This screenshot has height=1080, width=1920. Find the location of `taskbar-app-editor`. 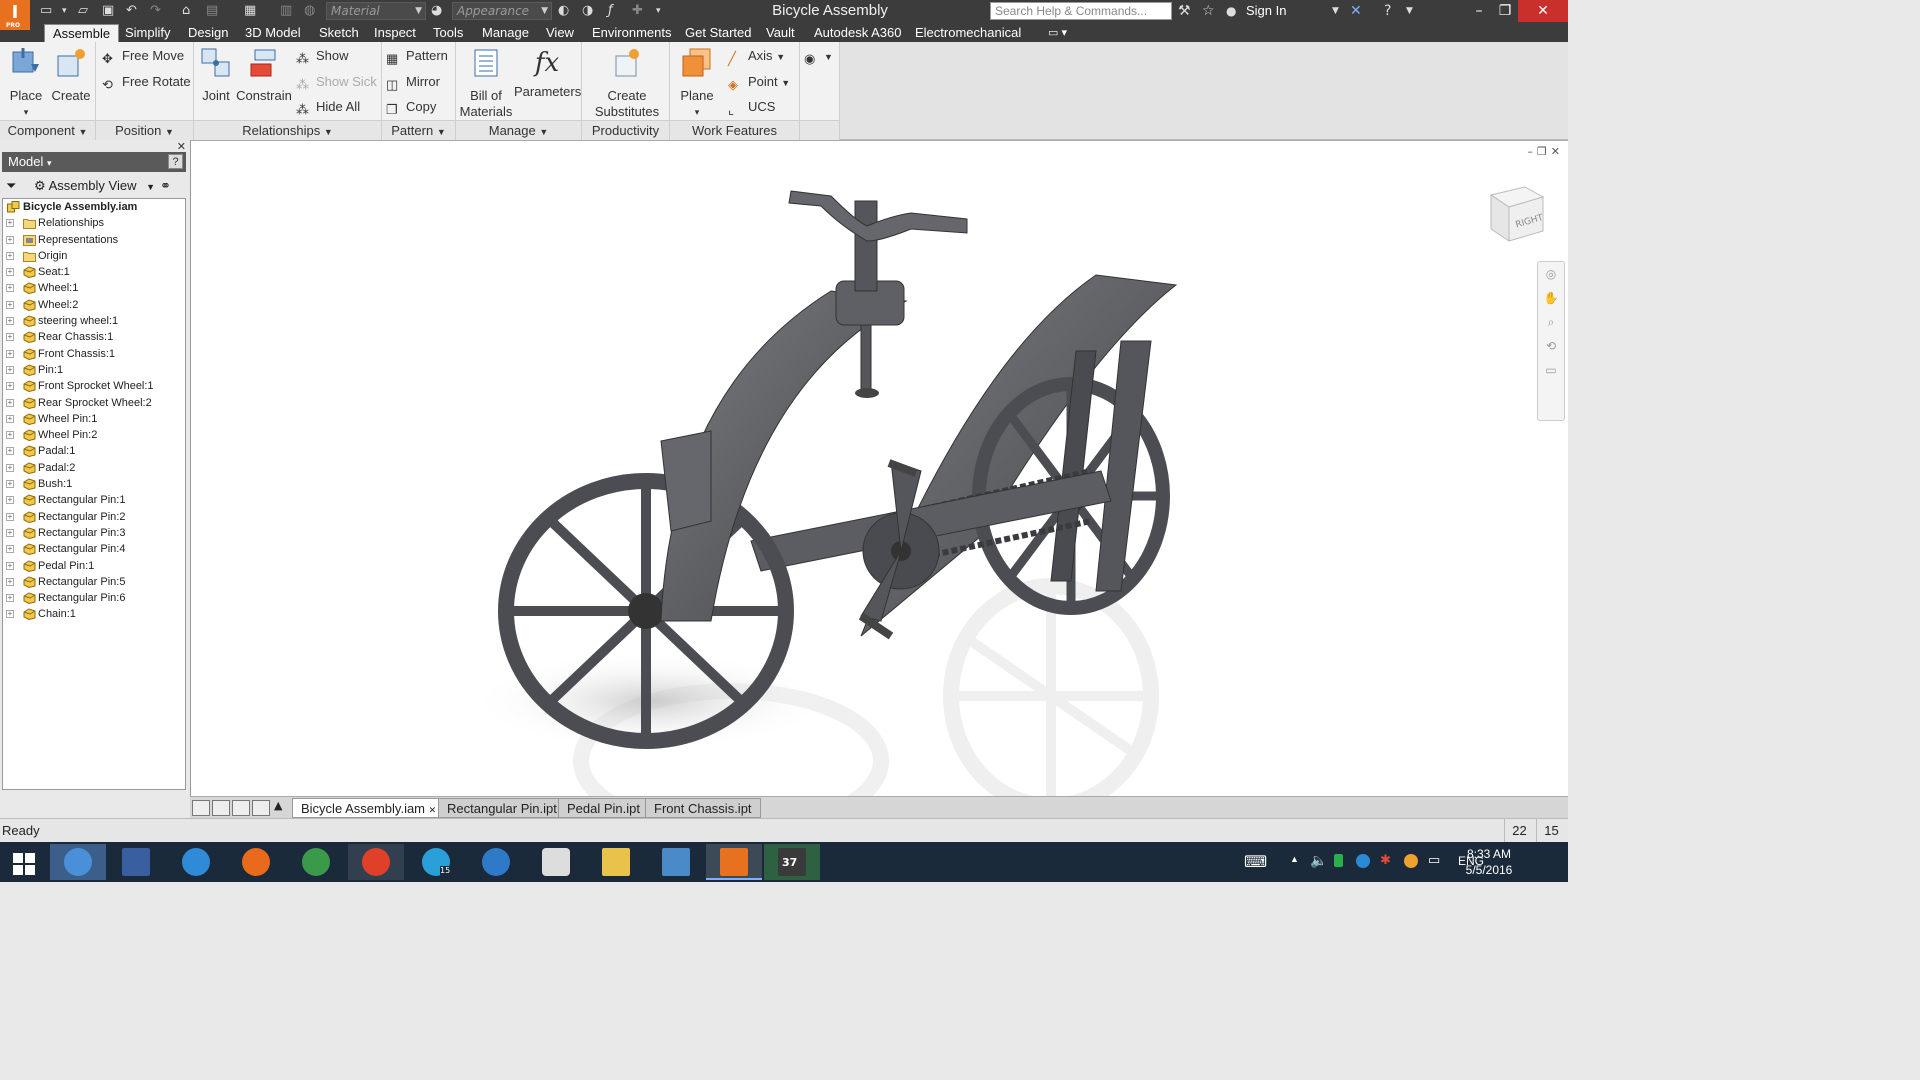

taskbar-app-editor is located at coordinates (136, 862).